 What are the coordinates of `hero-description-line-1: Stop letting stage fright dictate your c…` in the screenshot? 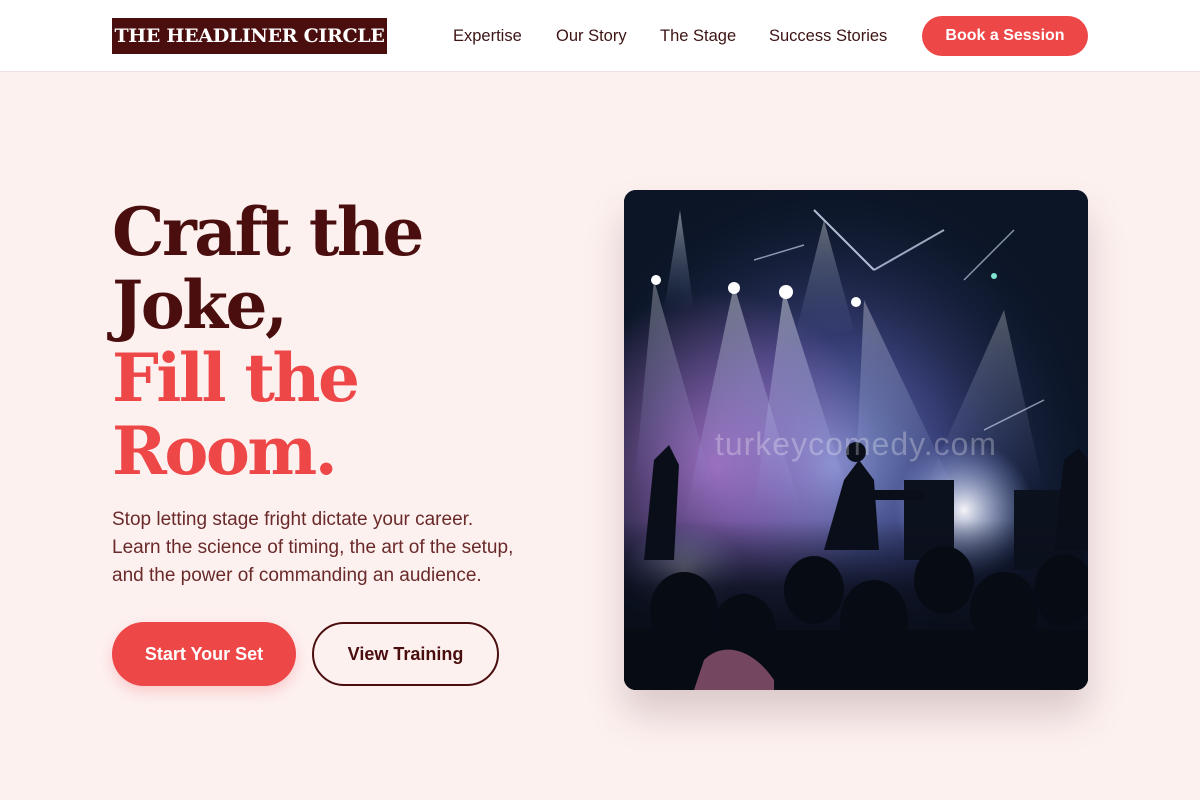 It's located at (293, 519).